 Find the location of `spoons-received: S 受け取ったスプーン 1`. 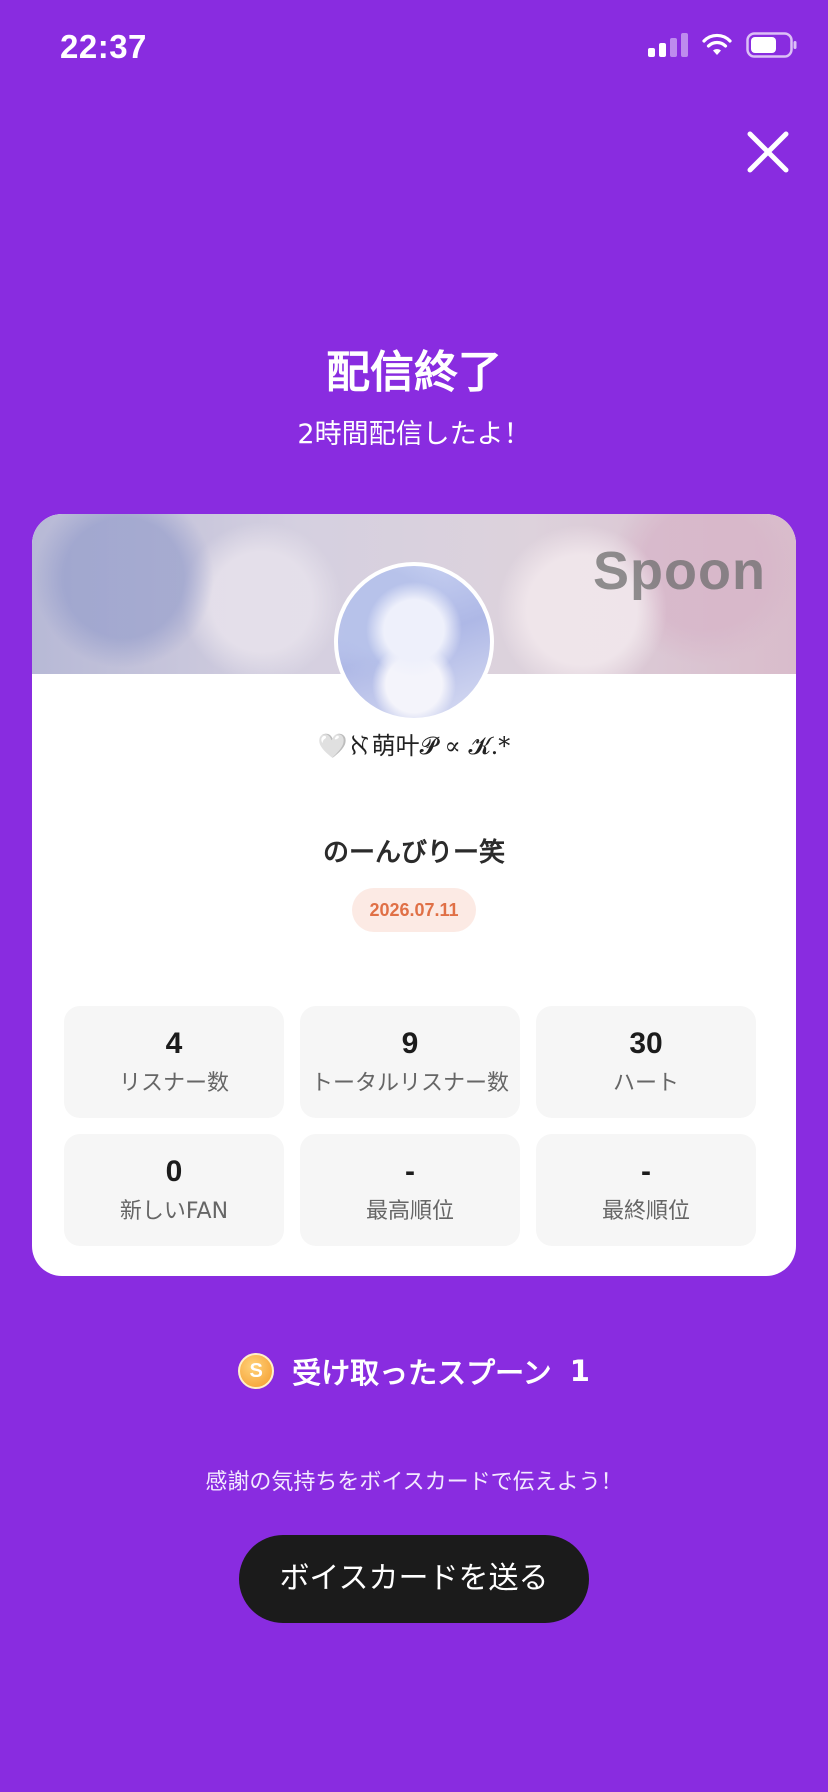

spoons-received: S 受け取ったスプーン 1 is located at coordinates (414, 1371).